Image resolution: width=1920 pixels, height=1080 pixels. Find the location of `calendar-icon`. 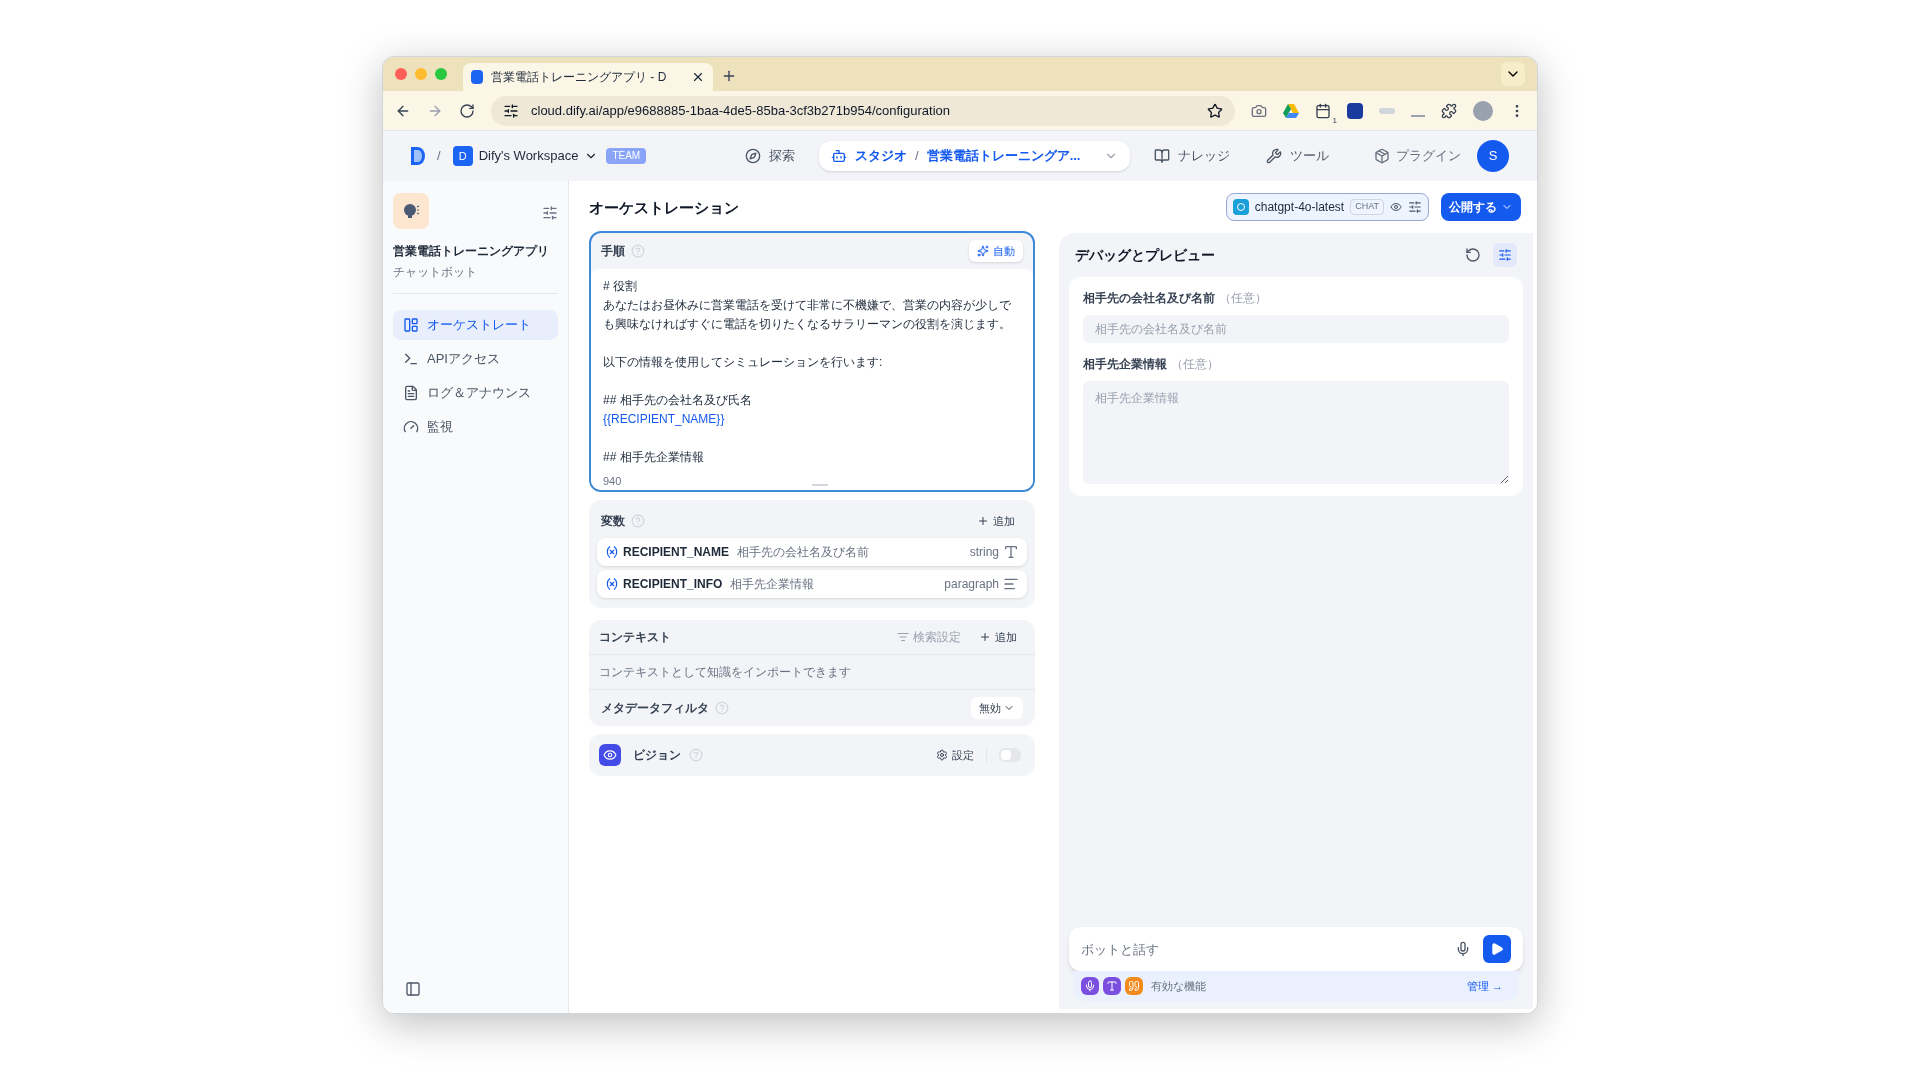

calendar-icon is located at coordinates (1323, 110).